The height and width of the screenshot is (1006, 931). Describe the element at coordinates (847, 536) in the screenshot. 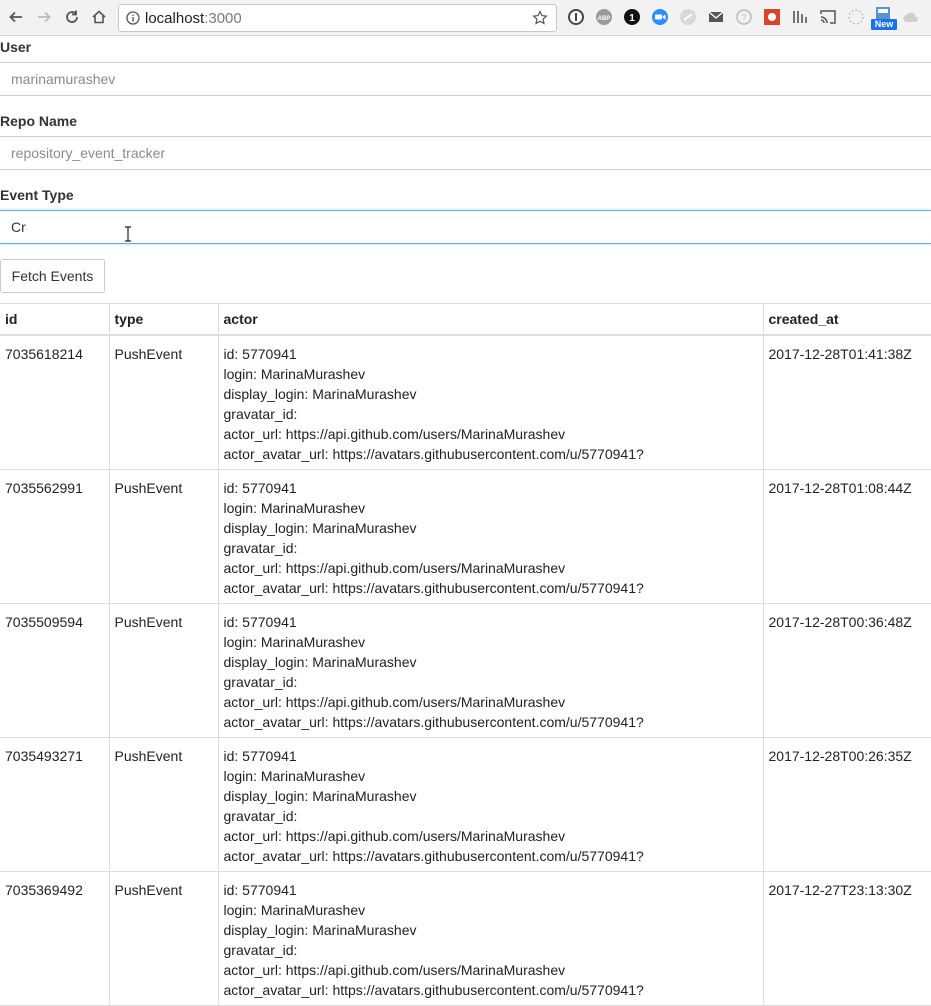

I see `cell-created-at: 2017-12-28T01:08:44Z` at that location.